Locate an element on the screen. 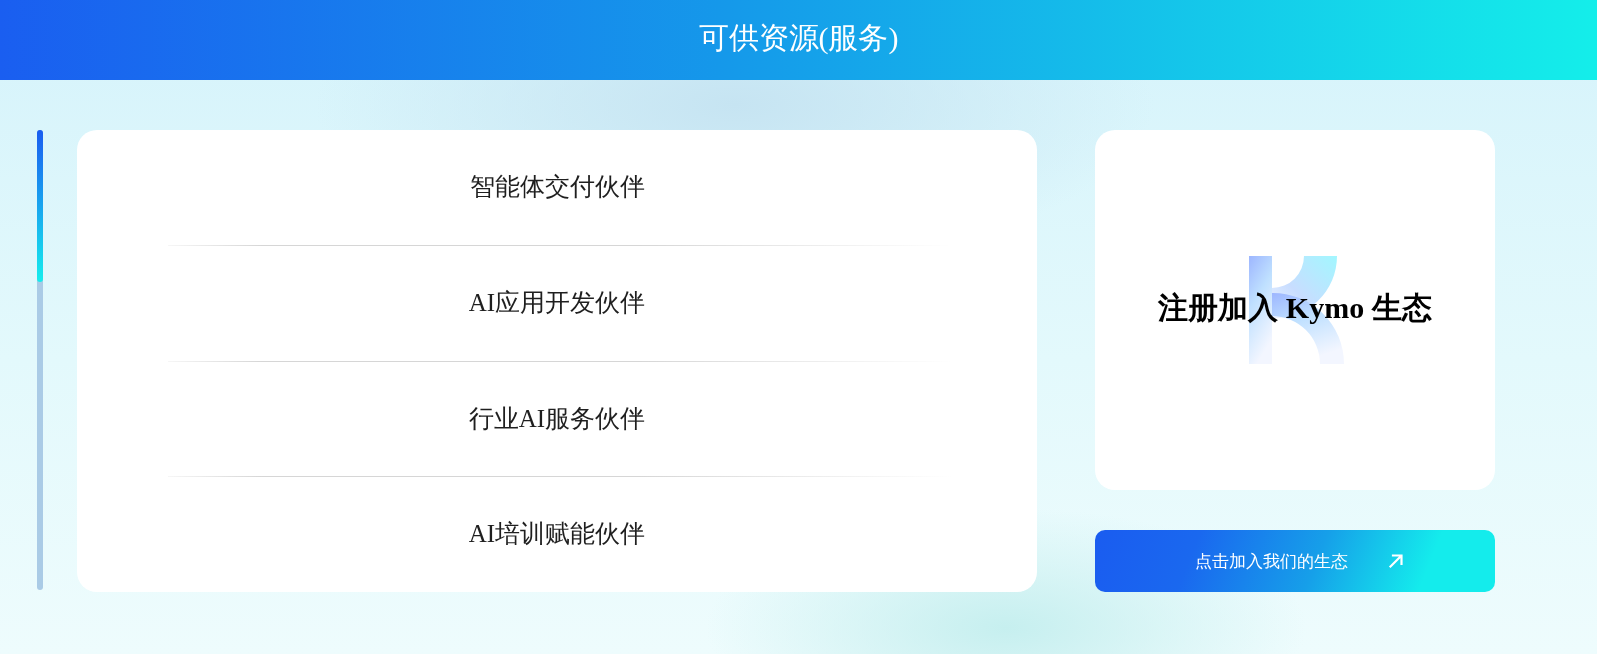 Image resolution: width=1597 pixels, height=654 pixels. join-button: 点击加入我们的生态 is located at coordinates (1295, 561).